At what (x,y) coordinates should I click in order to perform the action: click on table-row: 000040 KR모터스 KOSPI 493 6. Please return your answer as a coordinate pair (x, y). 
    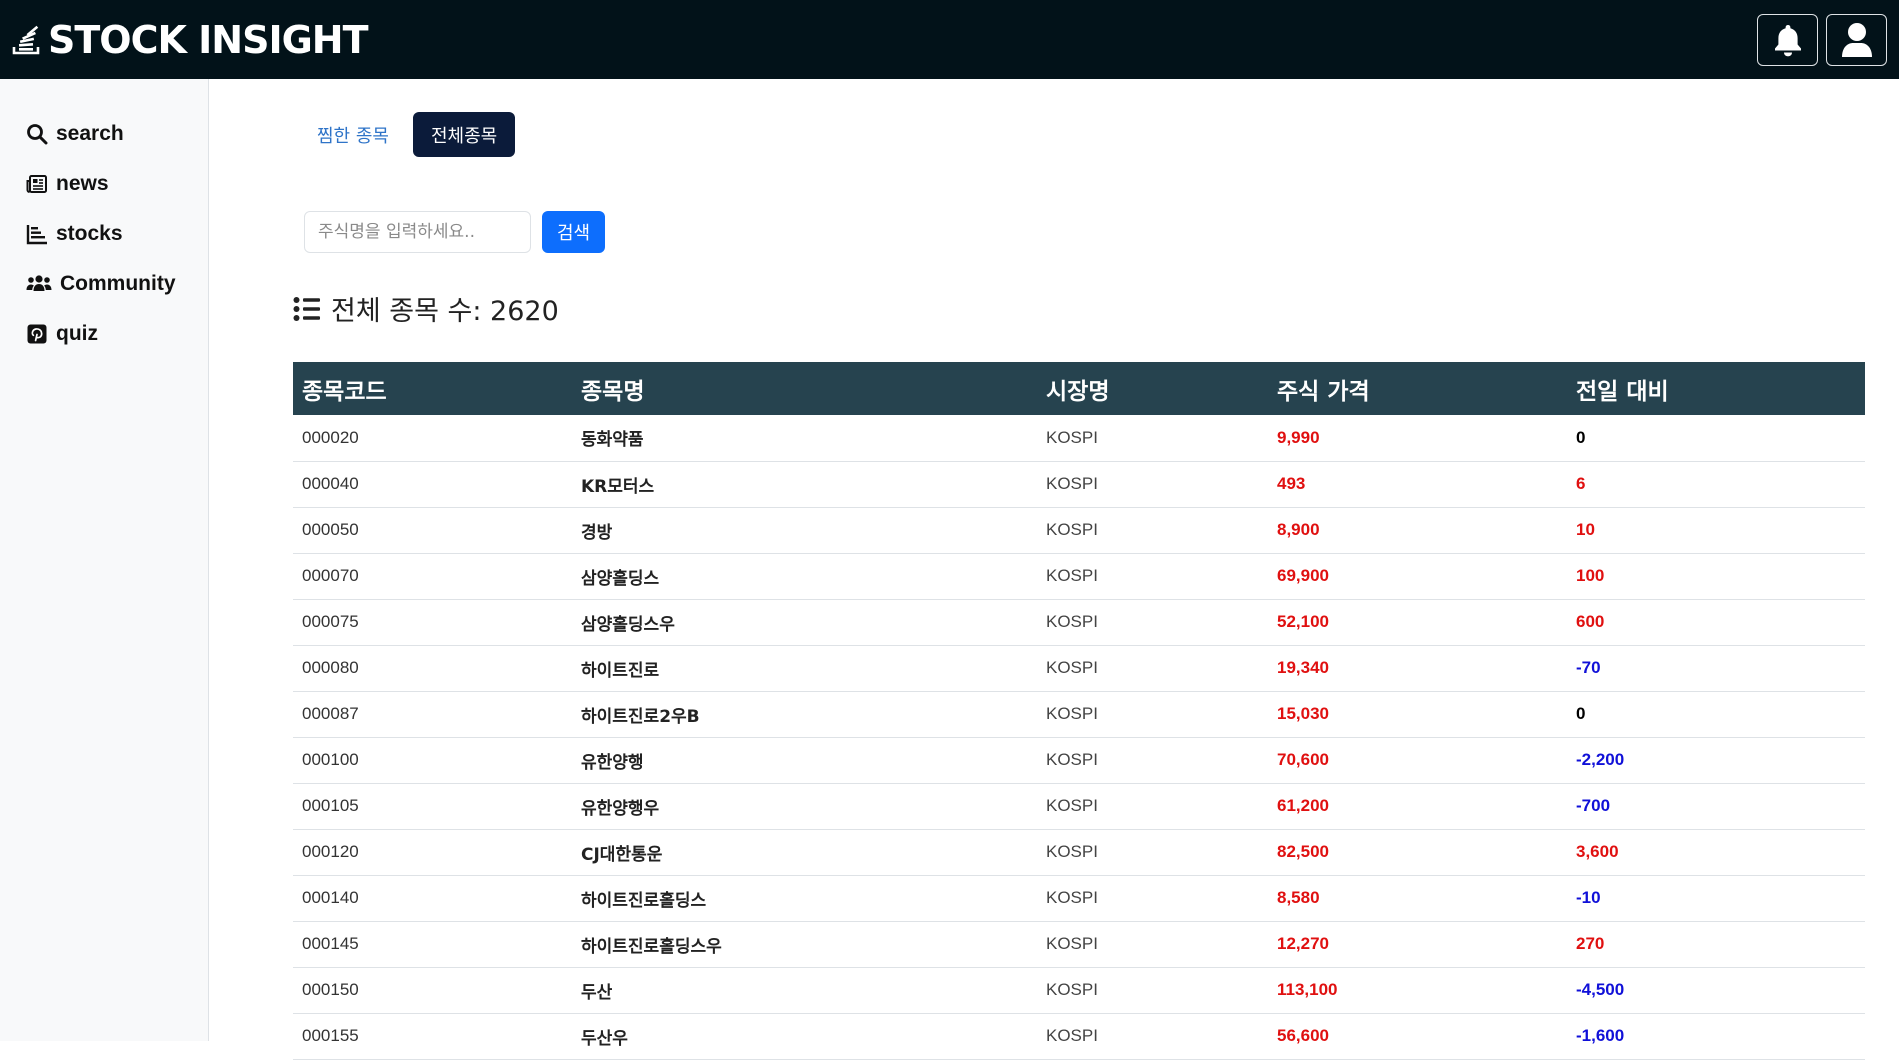
    Looking at the image, I should click on (1079, 484).